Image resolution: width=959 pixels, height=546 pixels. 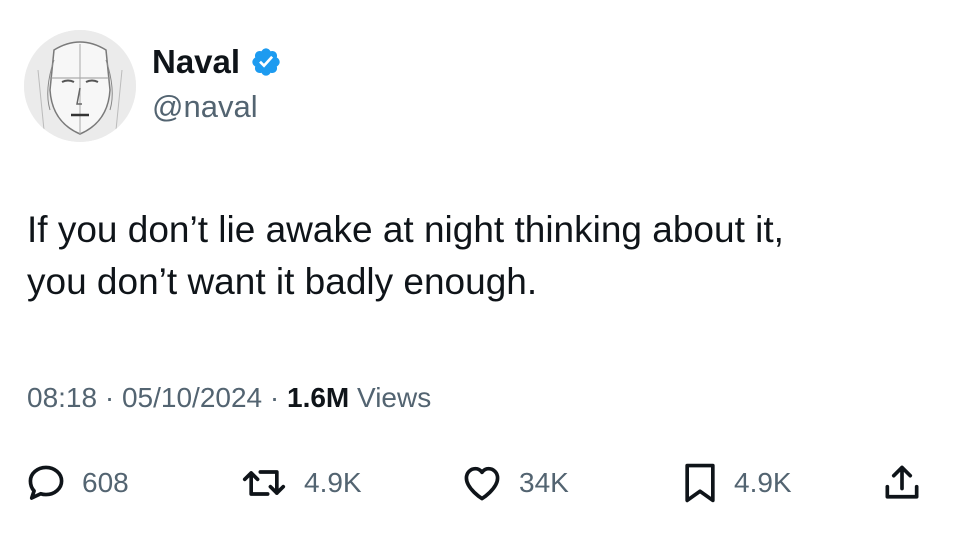 I want to click on share-icon, so click(x=902, y=482).